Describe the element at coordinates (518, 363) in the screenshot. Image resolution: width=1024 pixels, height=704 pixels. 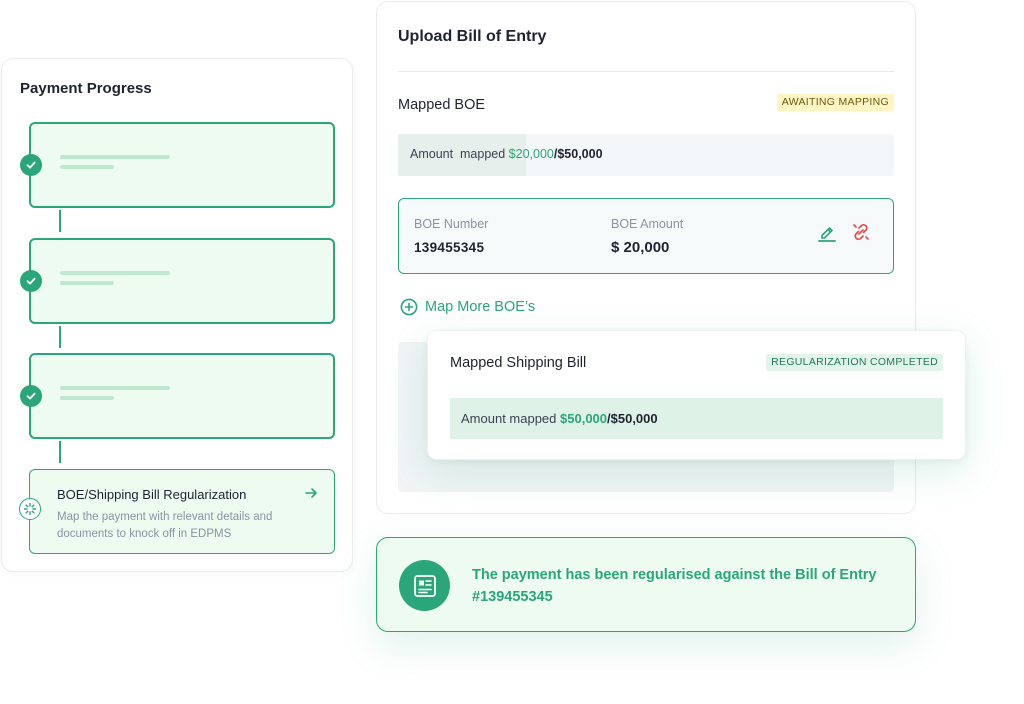
I see `shipping-bill-title: Mapped Shipping Bill` at that location.